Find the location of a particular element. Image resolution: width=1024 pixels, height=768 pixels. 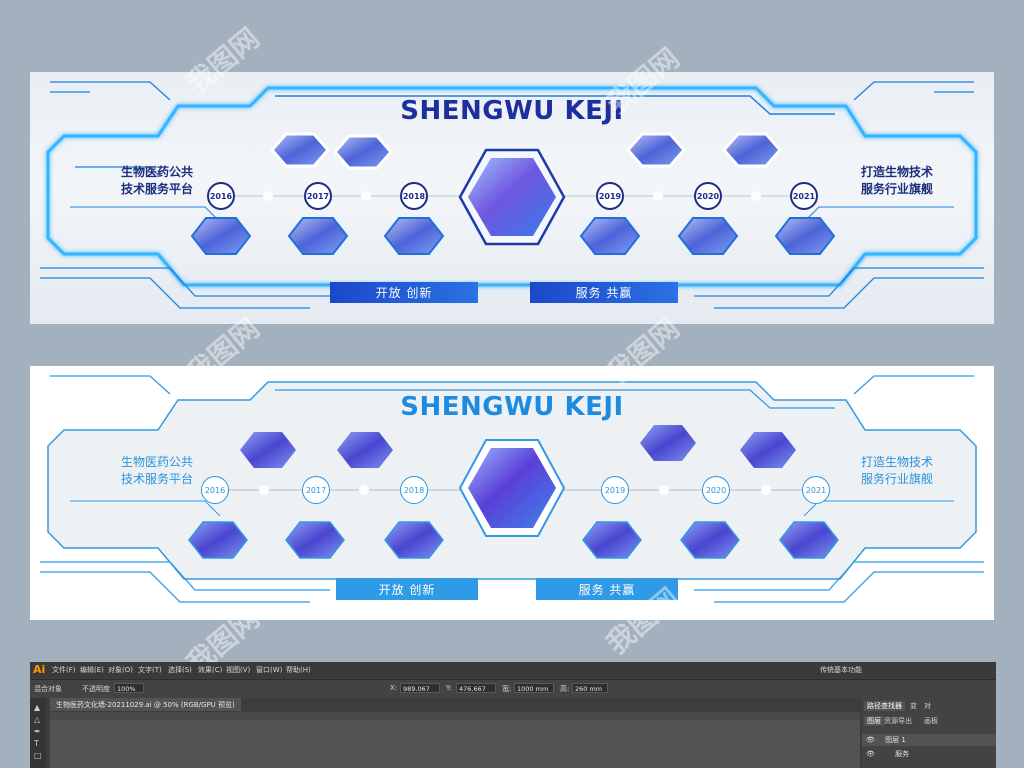

menu-select: 选择(S) is located at coordinates (180, 670).